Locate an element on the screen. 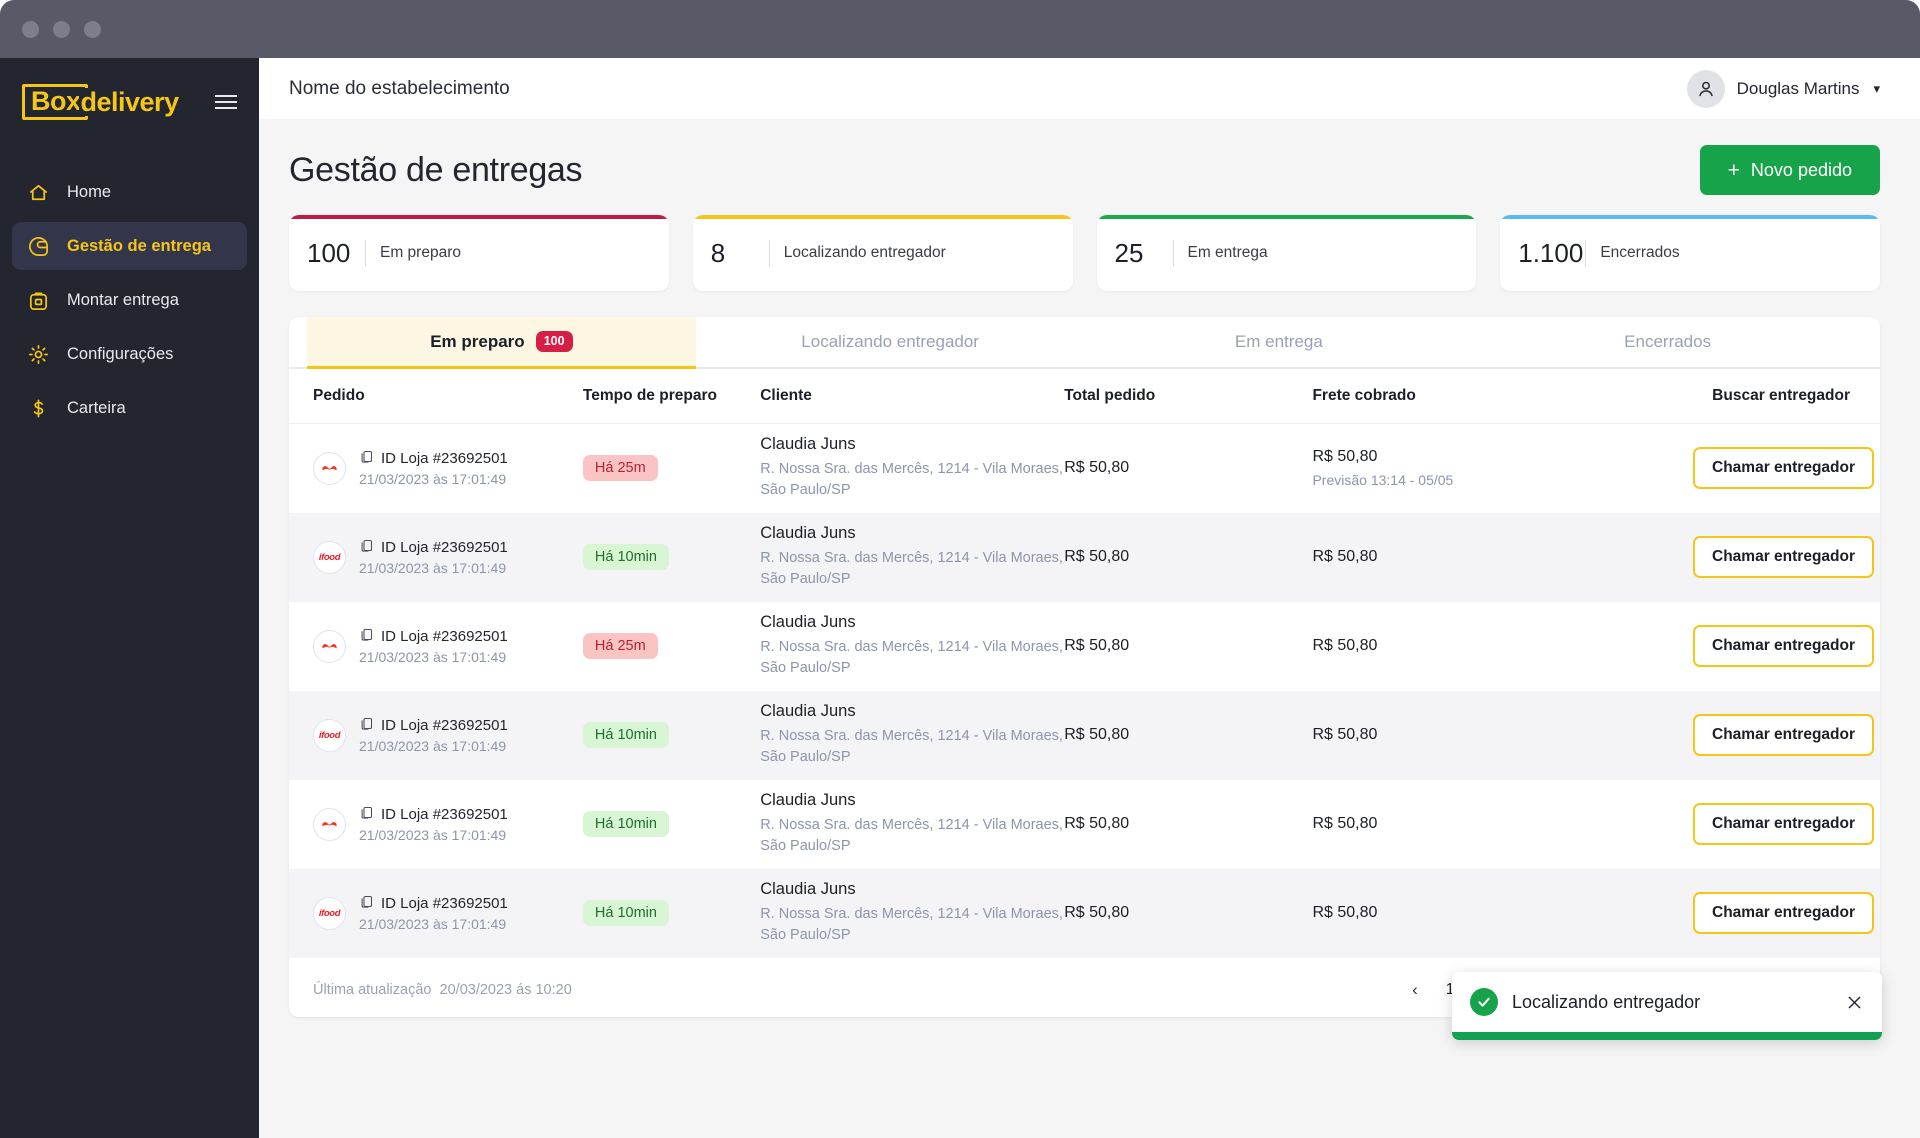 The height and width of the screenshot is (1138, 1920). rappi-logo-icon is located at coordinates (329, 468).